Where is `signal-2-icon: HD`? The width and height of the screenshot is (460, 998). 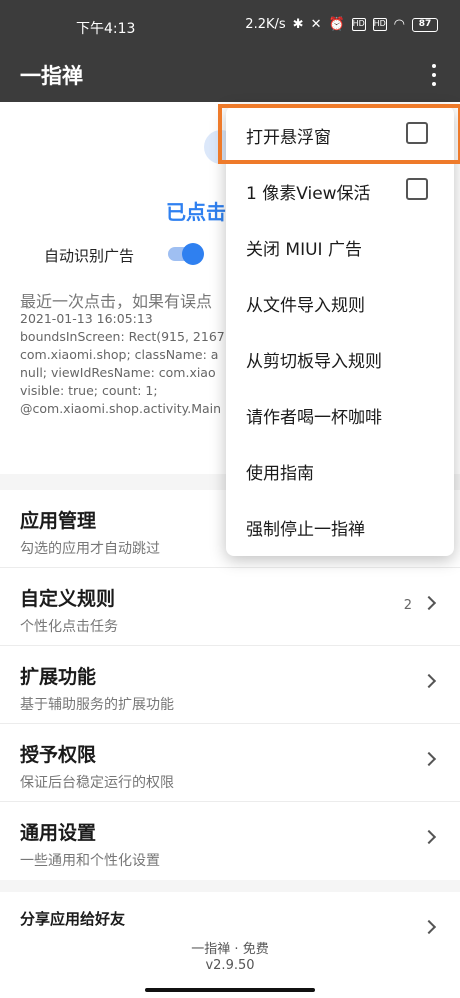 signal-2-icon: HD is located at coordinates (379, 24).